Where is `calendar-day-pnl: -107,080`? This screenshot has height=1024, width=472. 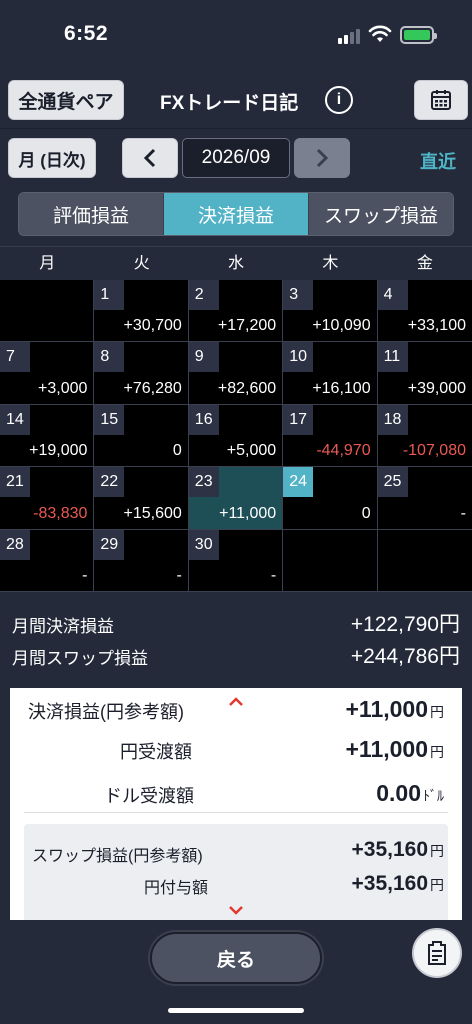
calendar-day-pnl: -107,080 is located at coordinates (434, 451).